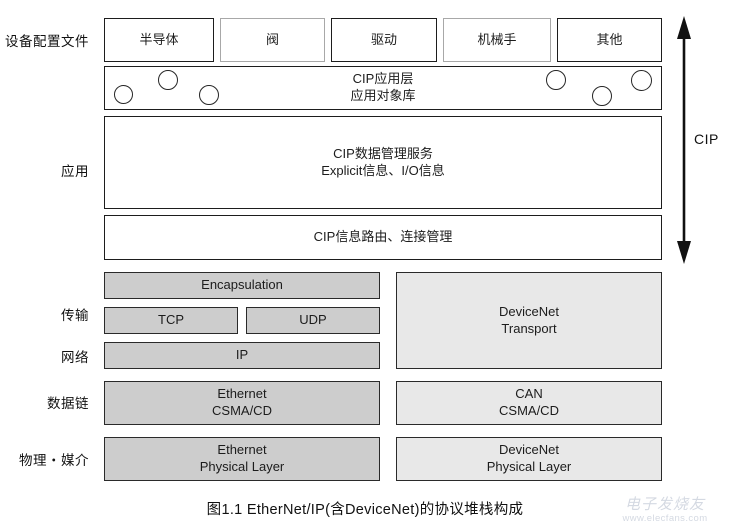  I want to click on device-profile-other: 其他, so click(609, 40).